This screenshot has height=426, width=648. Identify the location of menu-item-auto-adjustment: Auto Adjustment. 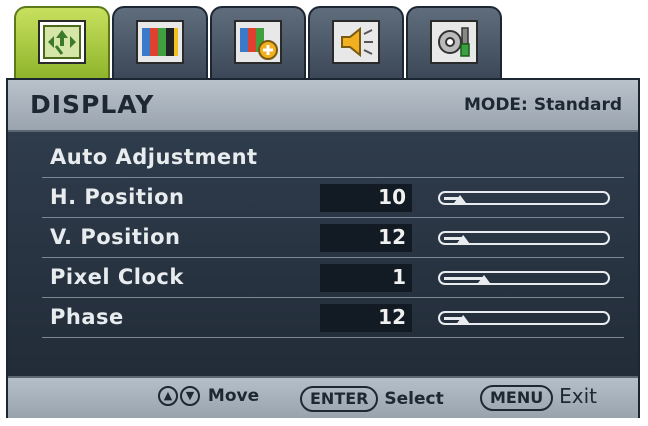
(333, 158).